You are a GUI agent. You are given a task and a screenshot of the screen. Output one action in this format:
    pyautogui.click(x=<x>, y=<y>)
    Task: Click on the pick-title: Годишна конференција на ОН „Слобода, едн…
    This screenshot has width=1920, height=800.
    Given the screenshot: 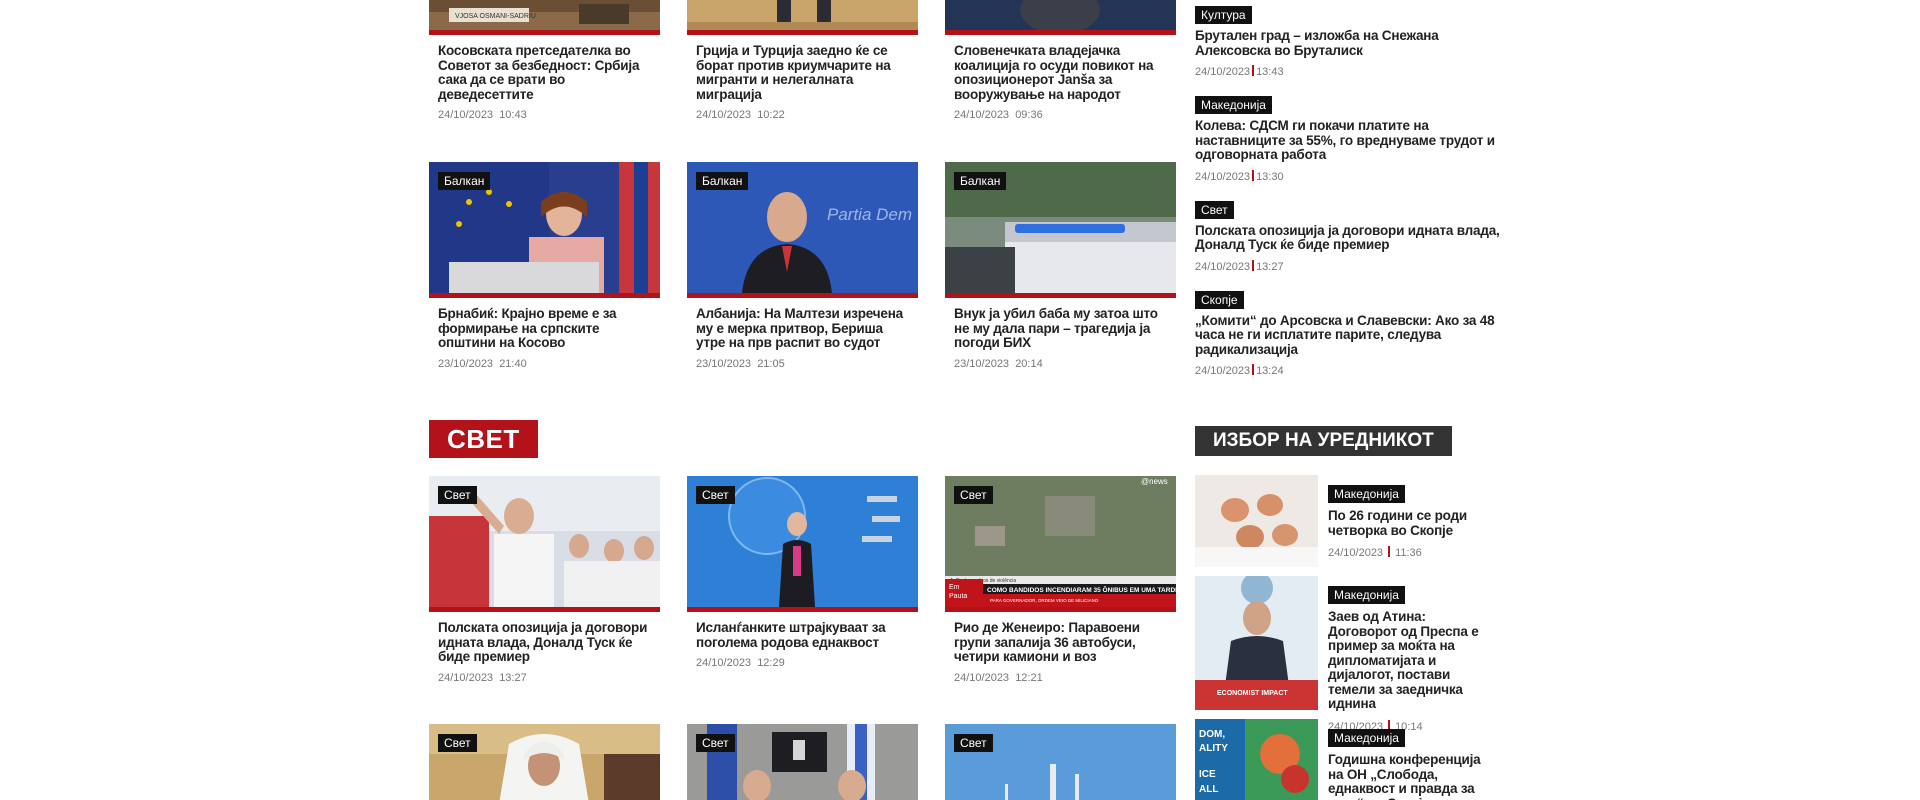 What is the action you would take?
    pyautogui.click(x=1413, y=776)
    